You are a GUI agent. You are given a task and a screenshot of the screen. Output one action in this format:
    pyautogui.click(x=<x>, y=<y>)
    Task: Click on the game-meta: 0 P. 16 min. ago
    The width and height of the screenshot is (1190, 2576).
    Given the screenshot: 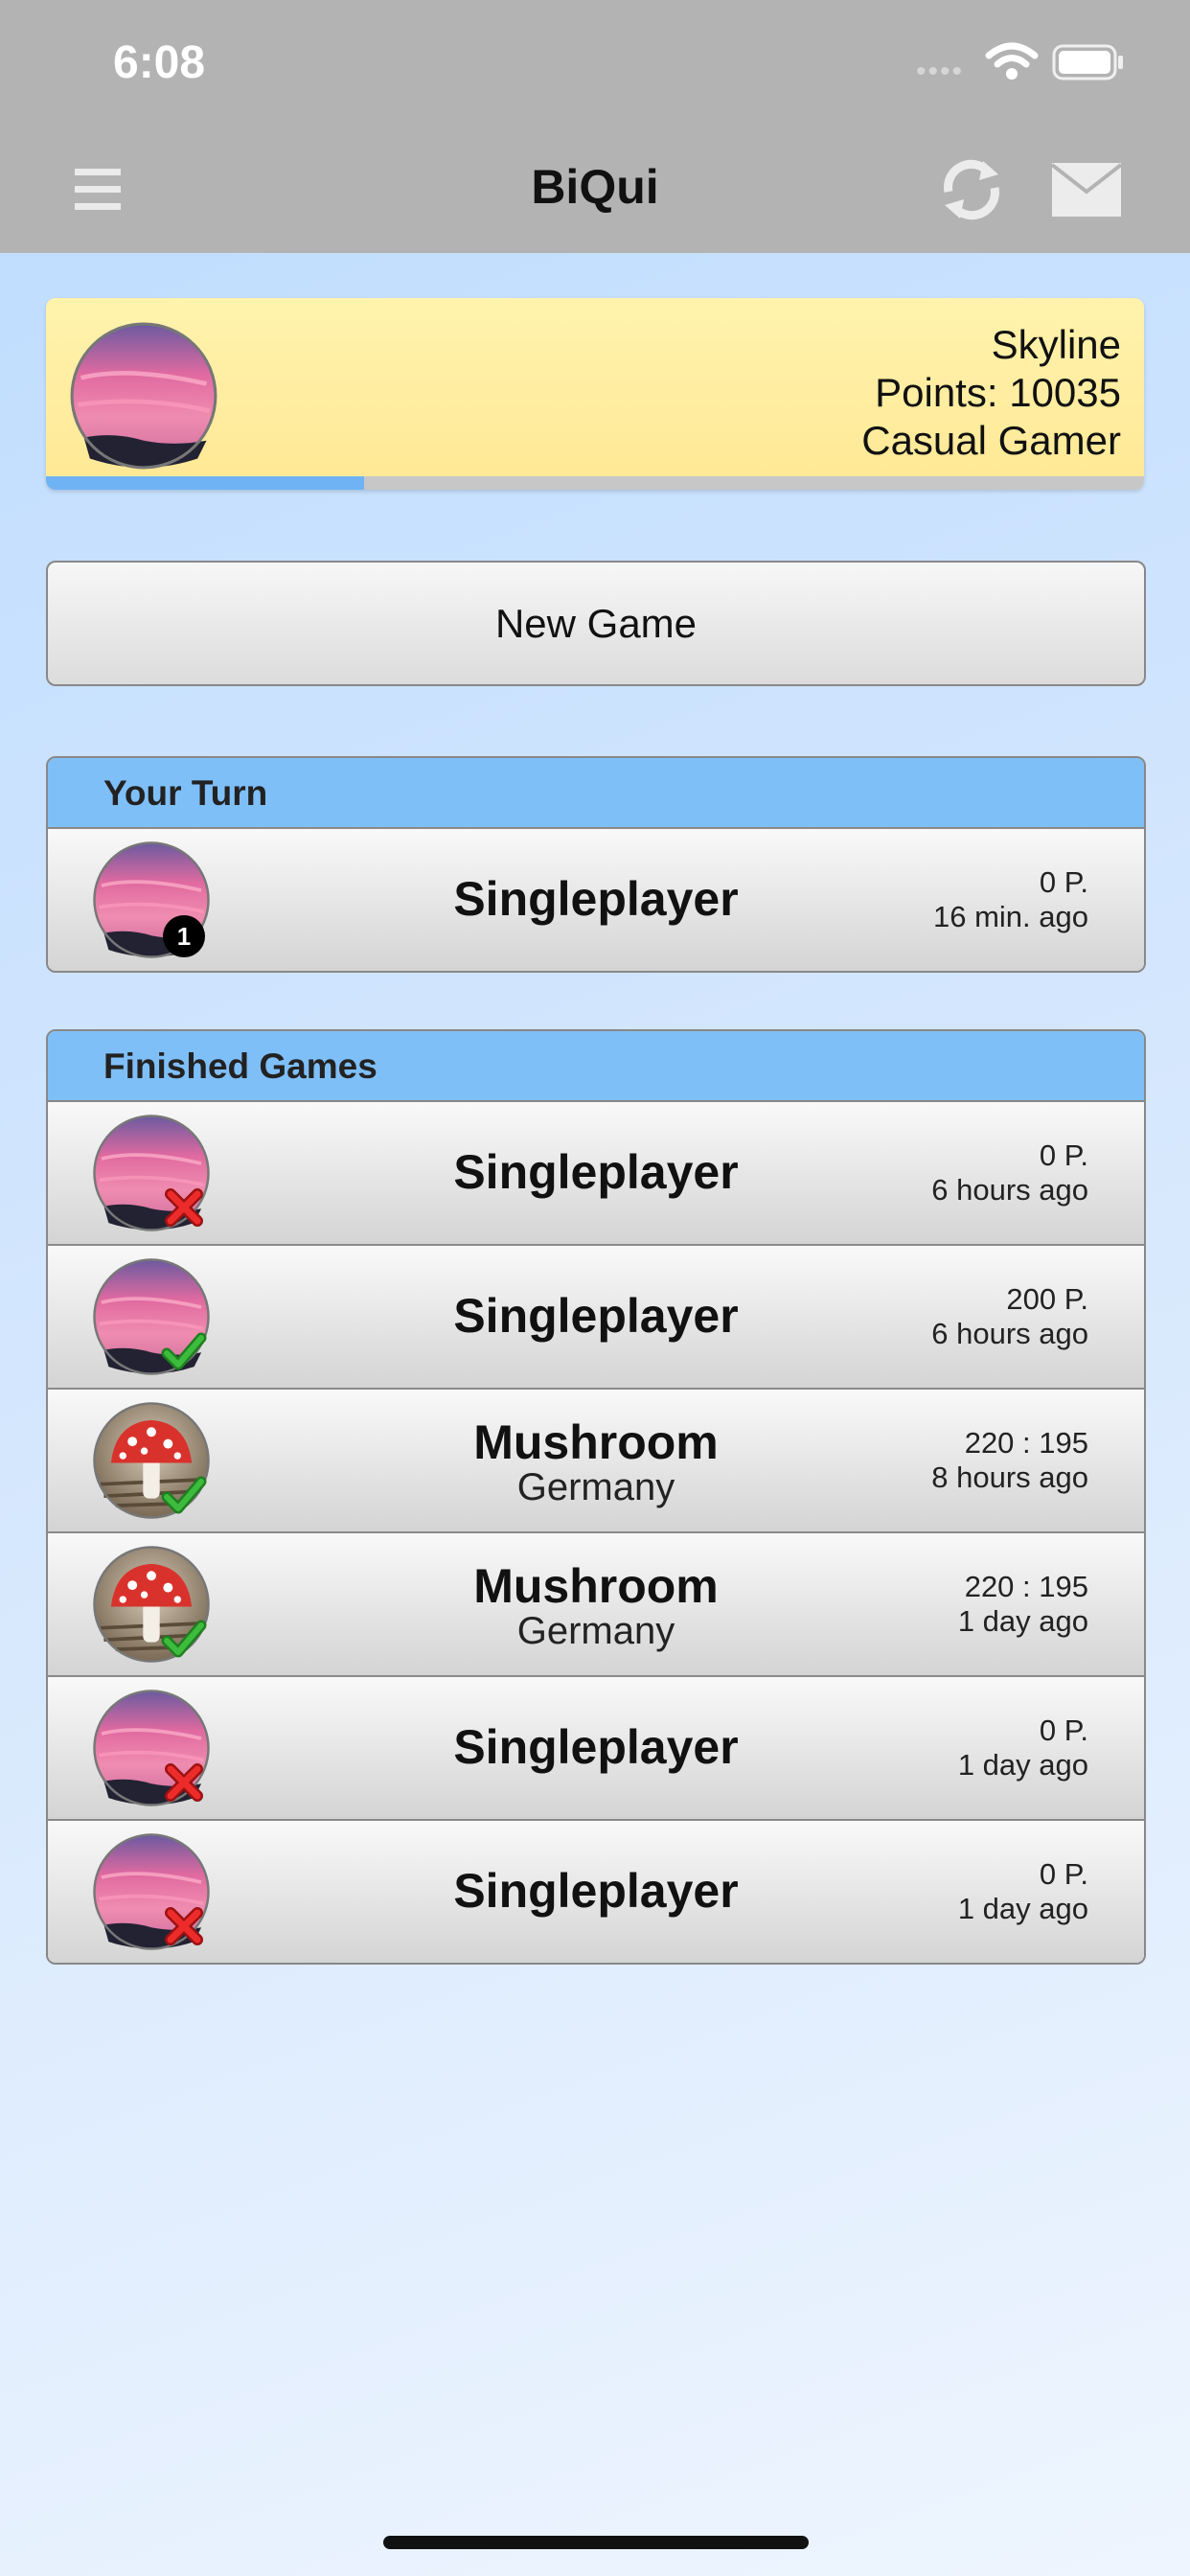 What is the action you would take?
    pyautogui.click(x=1011, y=899)
    